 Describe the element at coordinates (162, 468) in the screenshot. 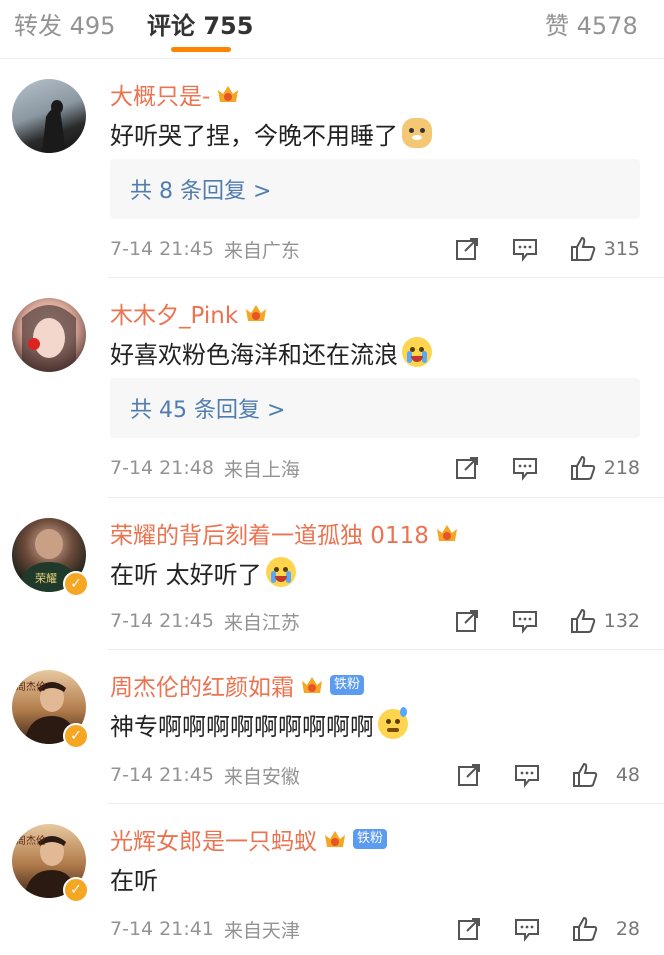

I see `comment-time: 7-14 21:48` at that location.